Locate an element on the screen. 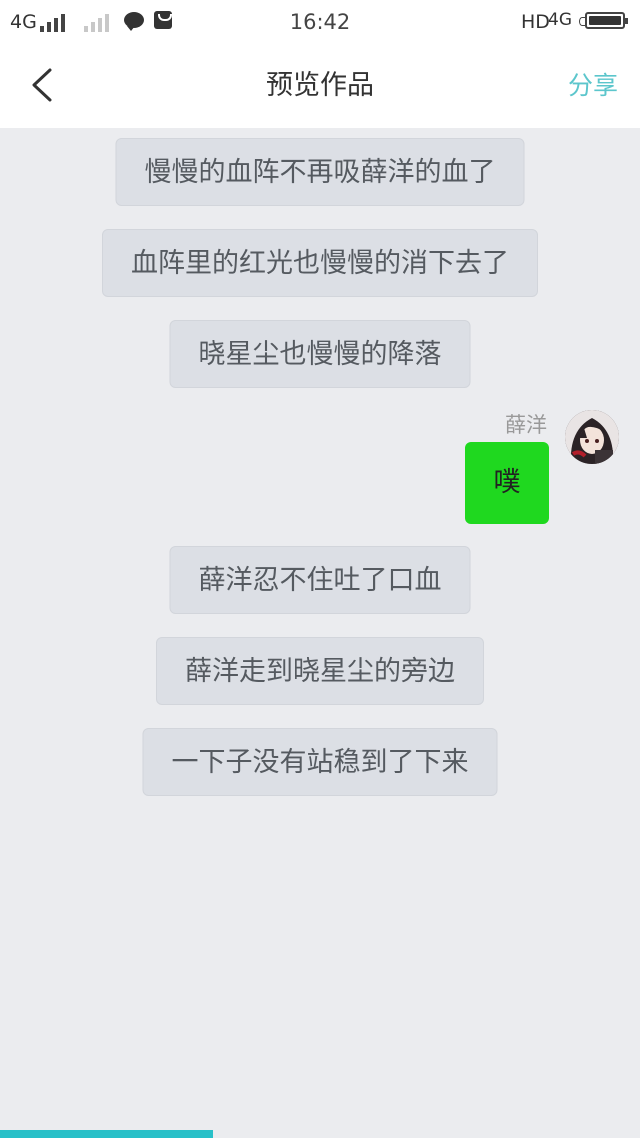 The width and height of the screenshot is (640, 1138). hd-label: HD is located at coordinates (535, 22).